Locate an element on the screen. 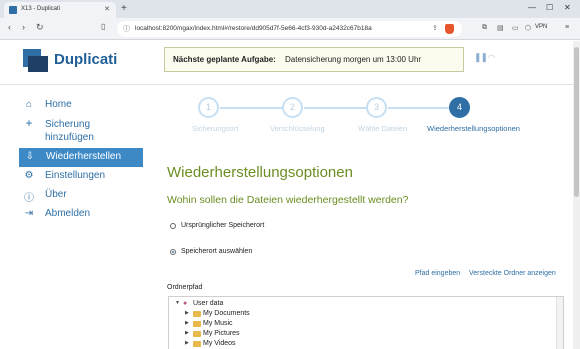 The height and width of the screenshot is (349, 580). pause-icon: ❚❚ is located at coordinates (481, 57).